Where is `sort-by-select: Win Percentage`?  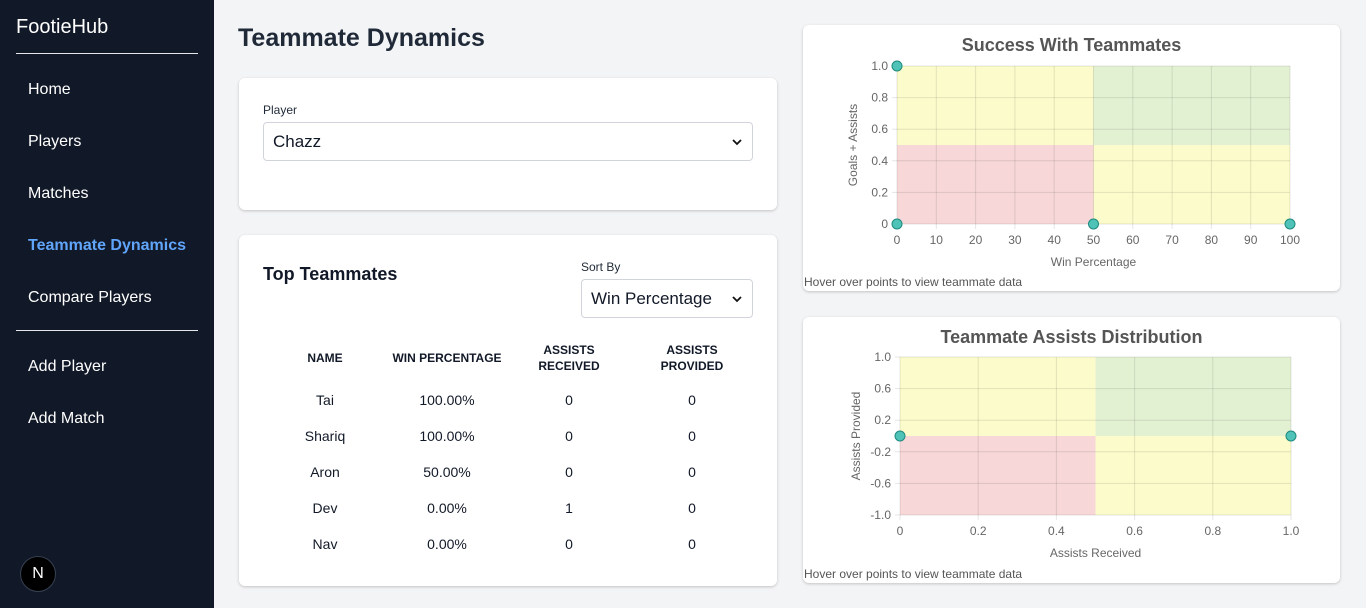 sort-by-select: Win Percentage is located at coordinates (667, 298).